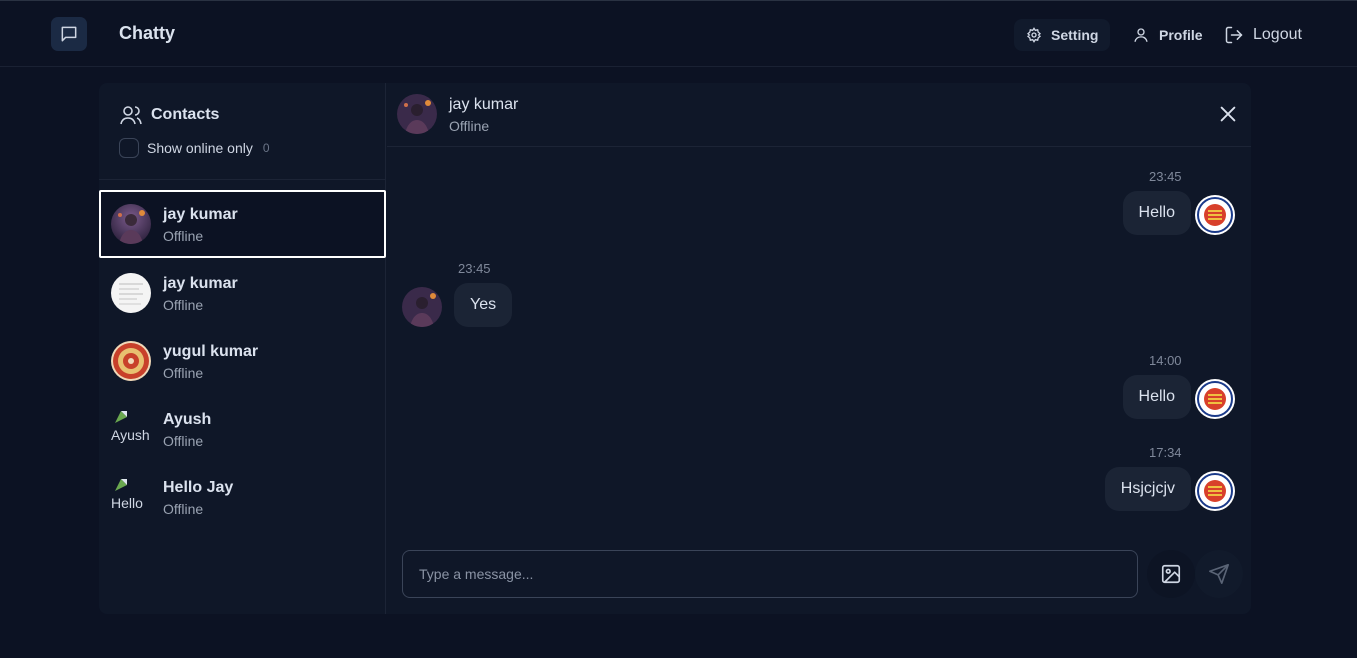  Describe the element at coordinates (242, 293) in the screenshot. I see `contact-item: jay kumar Offline` at that location.